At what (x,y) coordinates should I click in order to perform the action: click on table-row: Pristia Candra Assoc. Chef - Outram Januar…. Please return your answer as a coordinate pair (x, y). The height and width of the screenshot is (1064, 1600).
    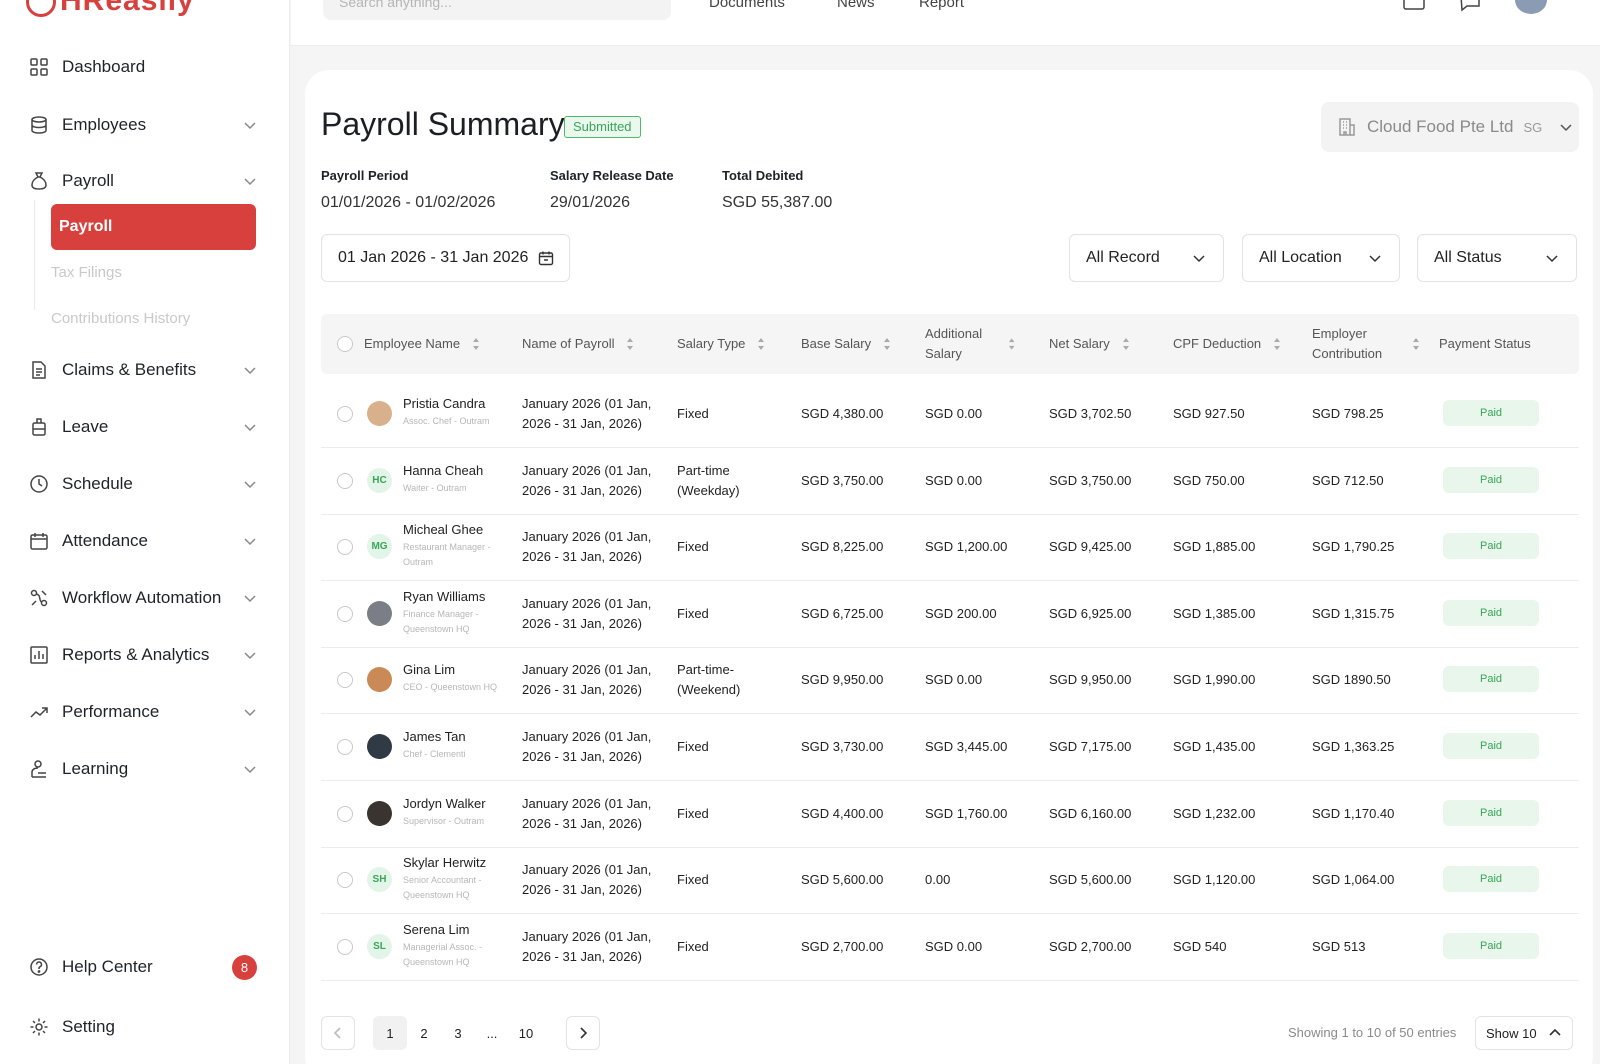
    Looking at the image, I should click on (950, 414).